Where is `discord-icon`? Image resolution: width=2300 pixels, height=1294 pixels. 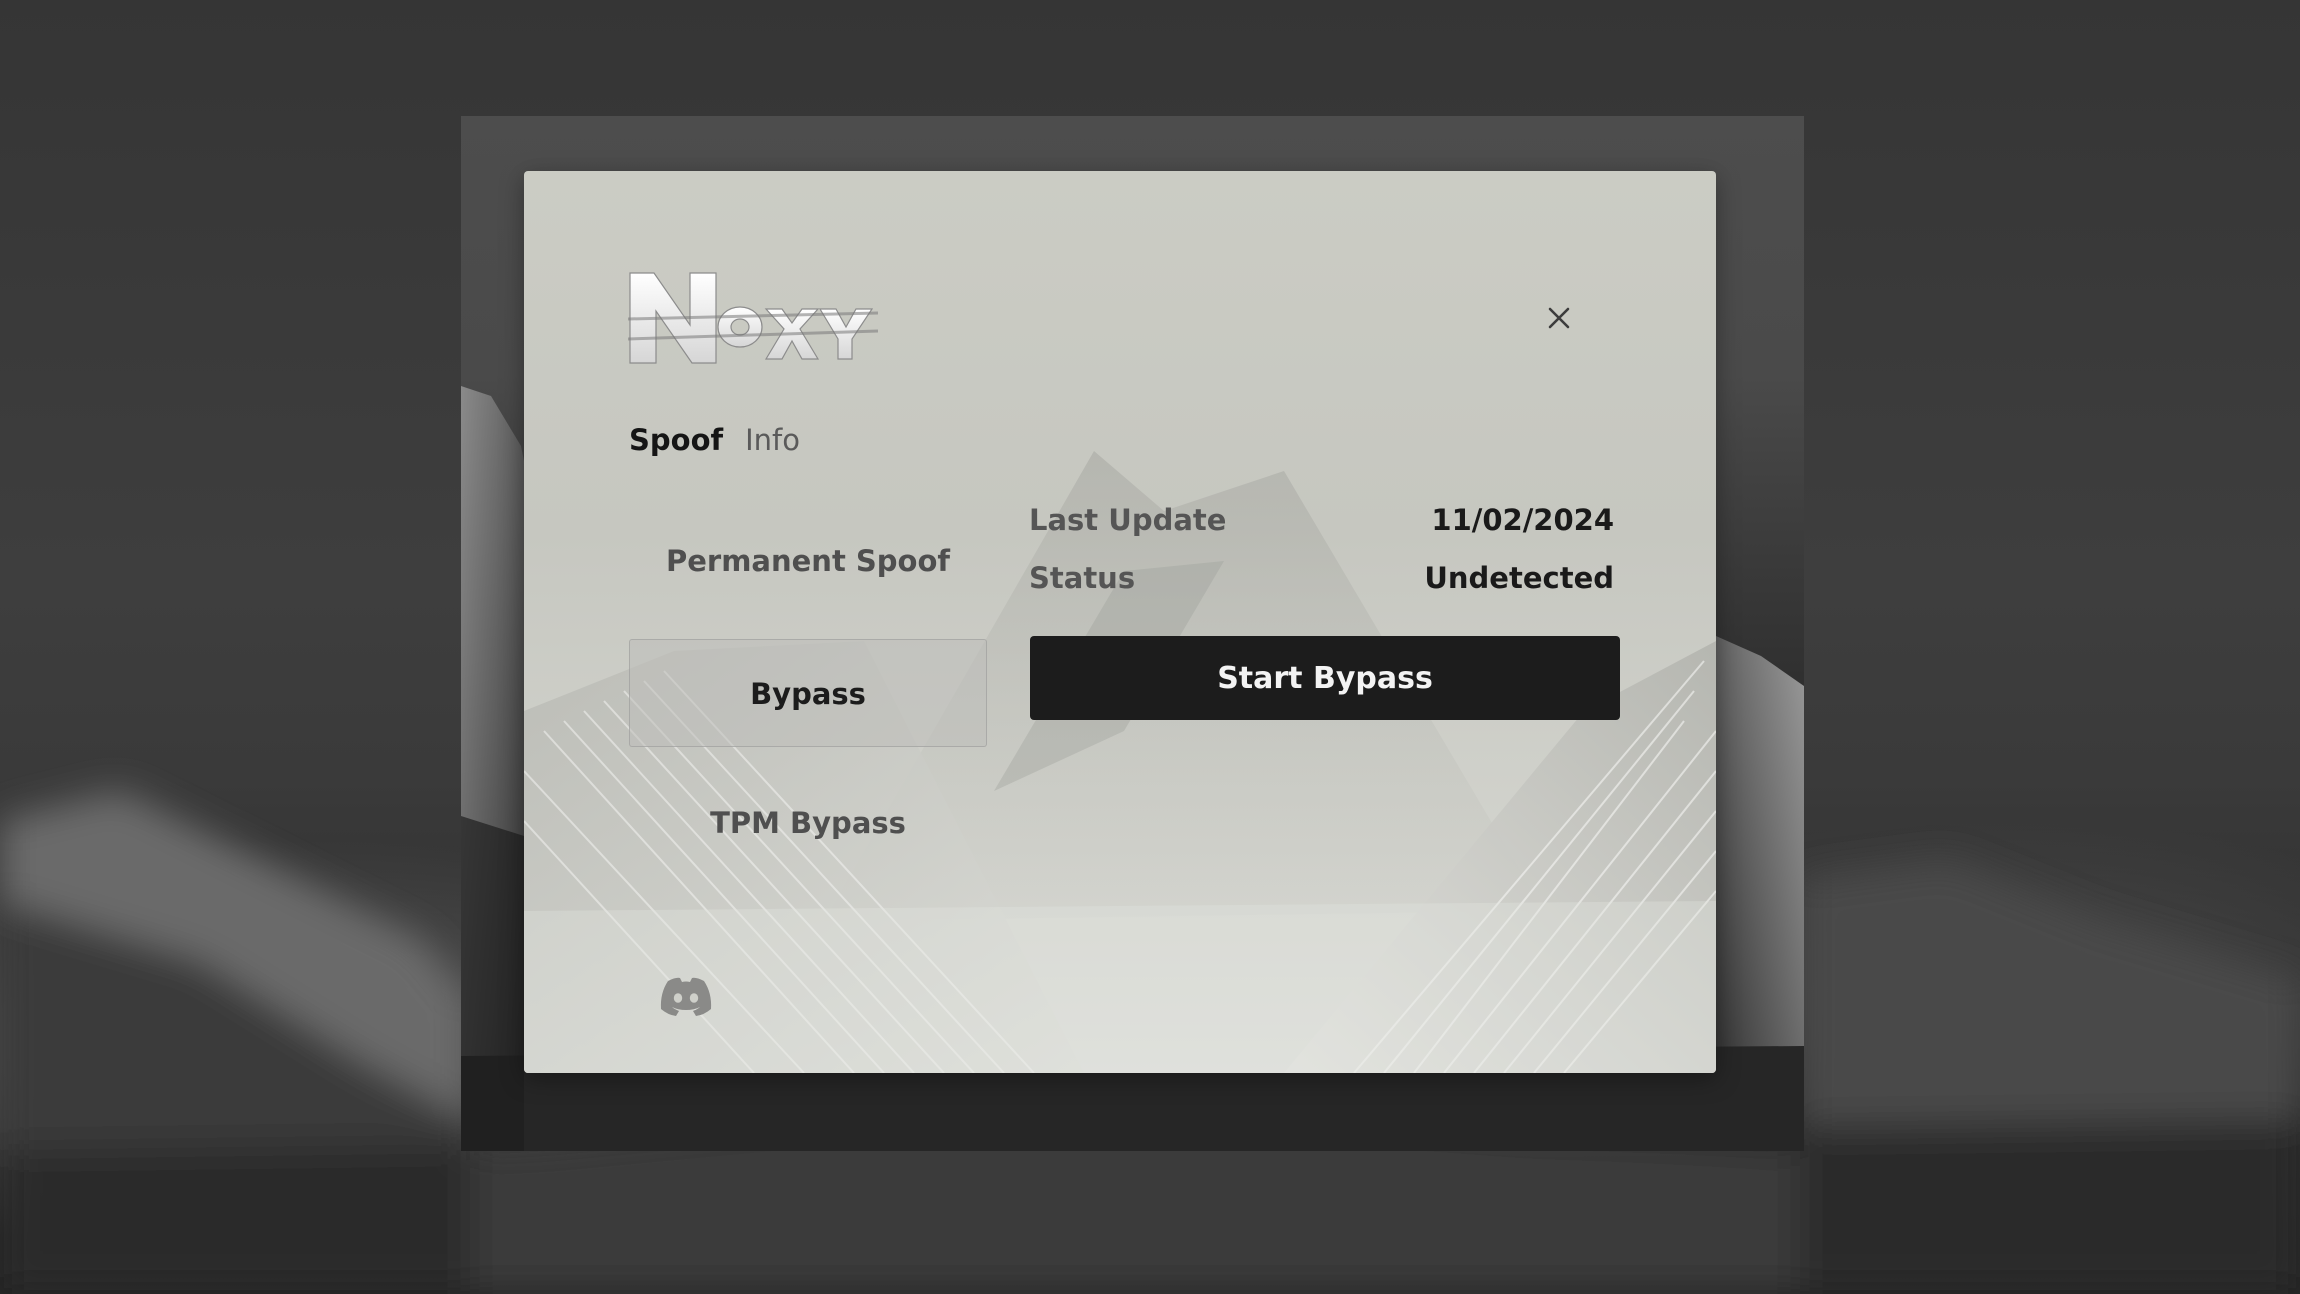
discord-icon is located at coordinates (686, 996).